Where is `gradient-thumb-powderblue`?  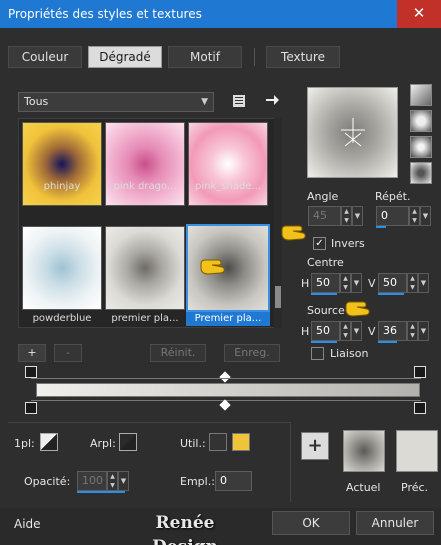 gradient-thumb-powderblue is located at coordinates (62, 268).